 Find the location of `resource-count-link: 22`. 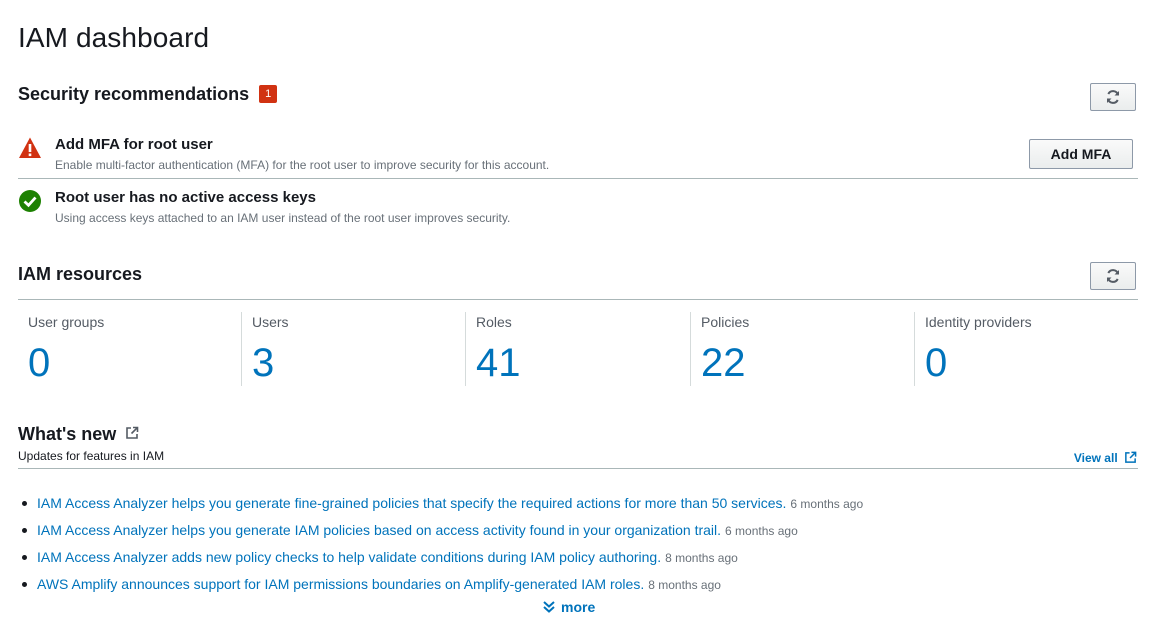

resource-count-link: 22 is located at coordinates (723, 363).